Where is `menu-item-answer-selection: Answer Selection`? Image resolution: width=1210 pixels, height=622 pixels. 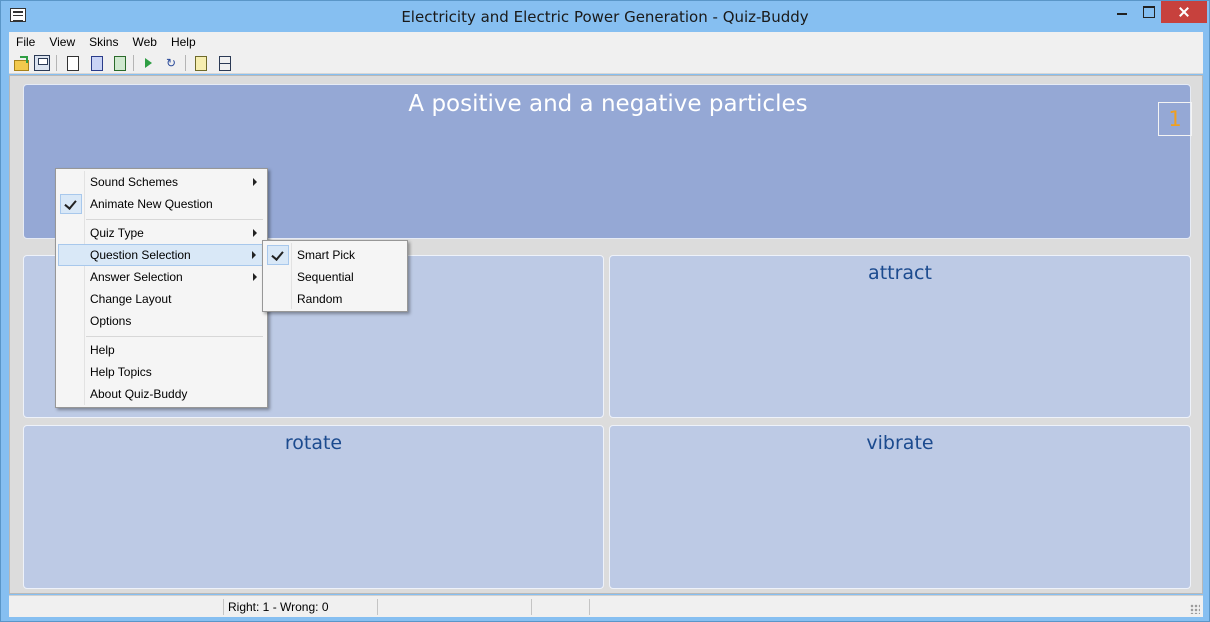 menu-item-answer-selection: Answer Selection is located at coordinates (161, 277).